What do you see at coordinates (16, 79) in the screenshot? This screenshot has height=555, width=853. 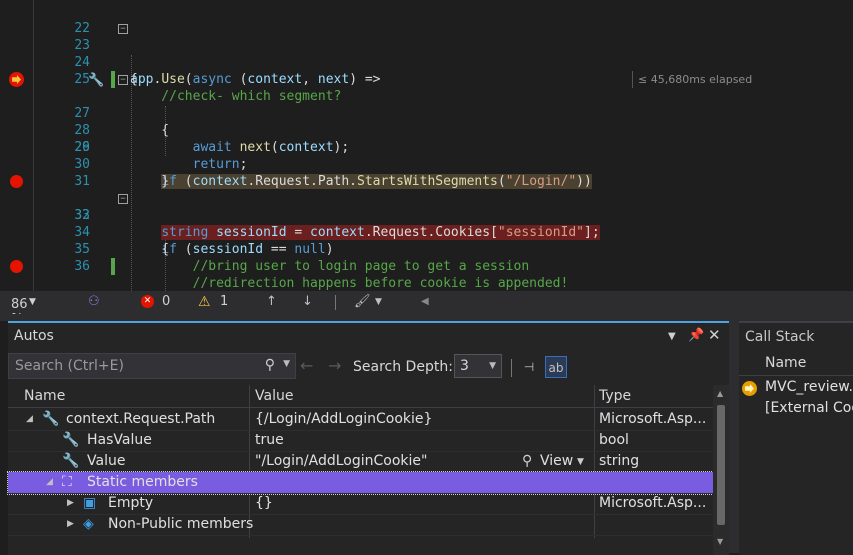 I see `breakpoint-current-arrow-icon` at bounding box center [16, 79].